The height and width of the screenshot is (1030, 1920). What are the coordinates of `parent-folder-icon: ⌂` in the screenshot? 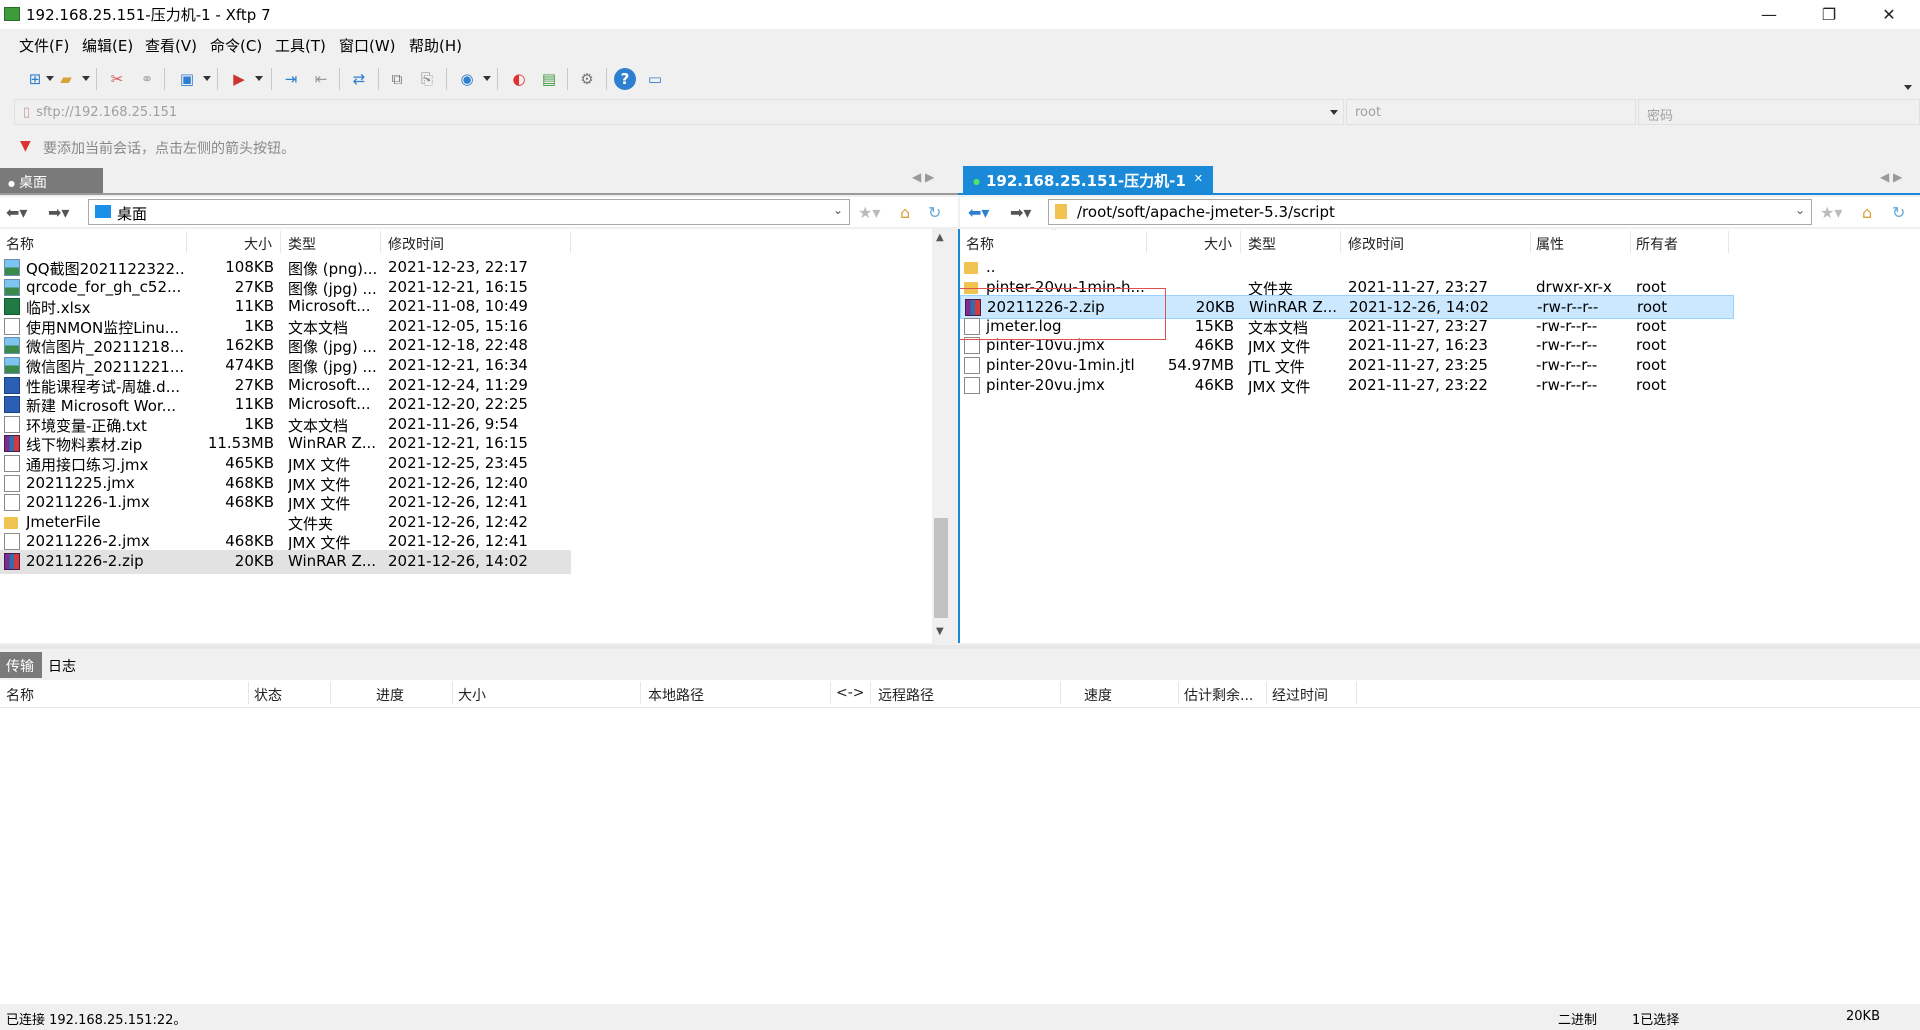 It's located at (905, 212).